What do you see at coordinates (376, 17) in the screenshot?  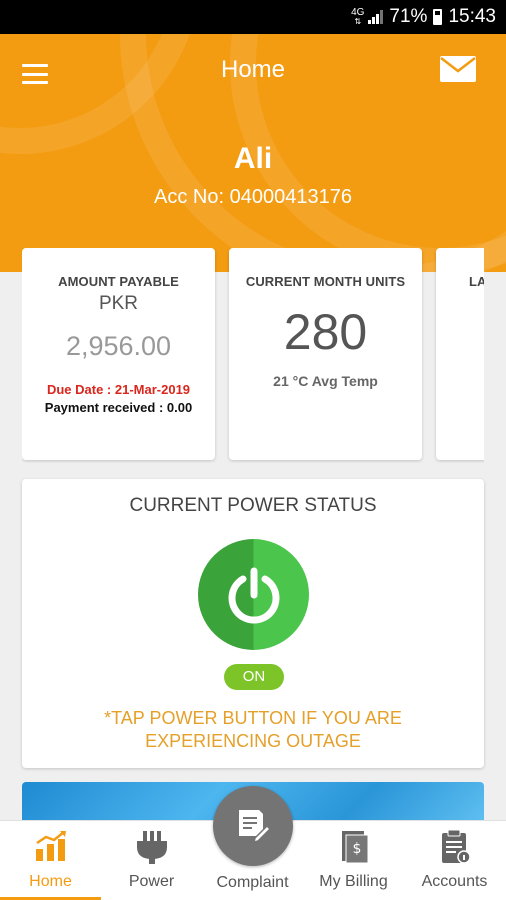 I see `signal-icon` at bounding box center [376, 17].